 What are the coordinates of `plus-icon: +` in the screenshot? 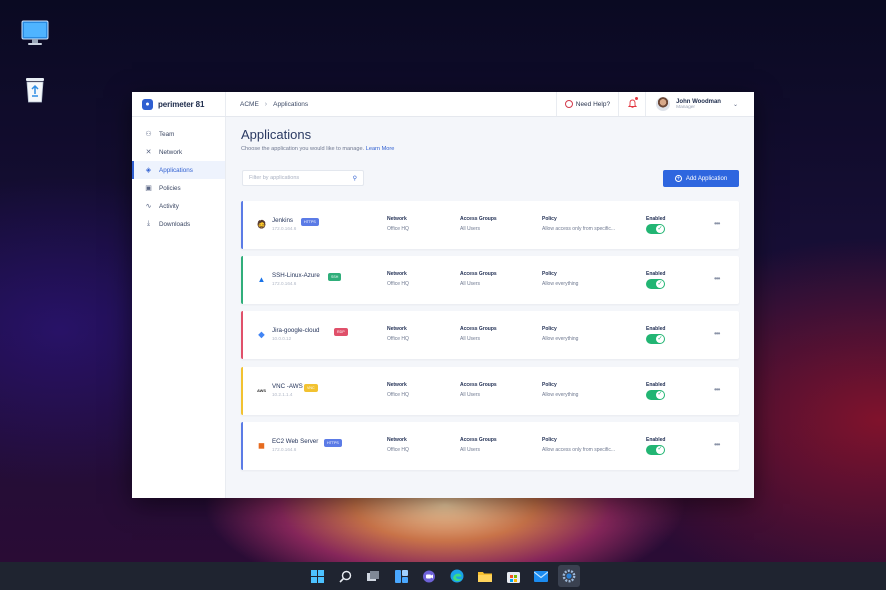 It's located at (678, 178).